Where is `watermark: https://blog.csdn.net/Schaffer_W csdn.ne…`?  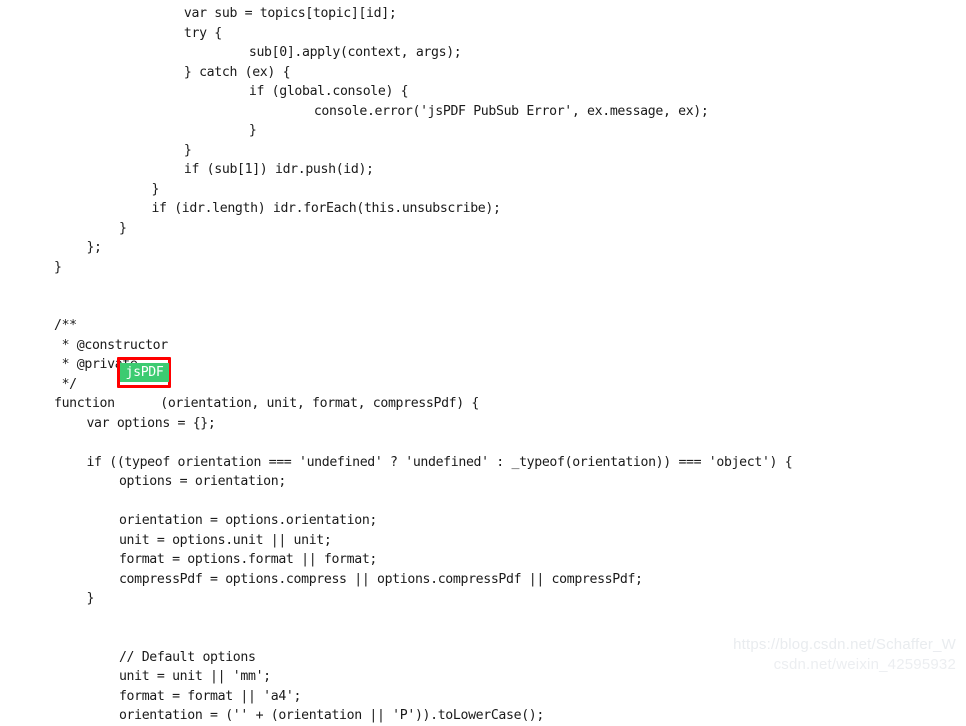 watermark: https://blog.csdn.net/Schaffer_W csdn.ne… is located at coordinates (844, 655).